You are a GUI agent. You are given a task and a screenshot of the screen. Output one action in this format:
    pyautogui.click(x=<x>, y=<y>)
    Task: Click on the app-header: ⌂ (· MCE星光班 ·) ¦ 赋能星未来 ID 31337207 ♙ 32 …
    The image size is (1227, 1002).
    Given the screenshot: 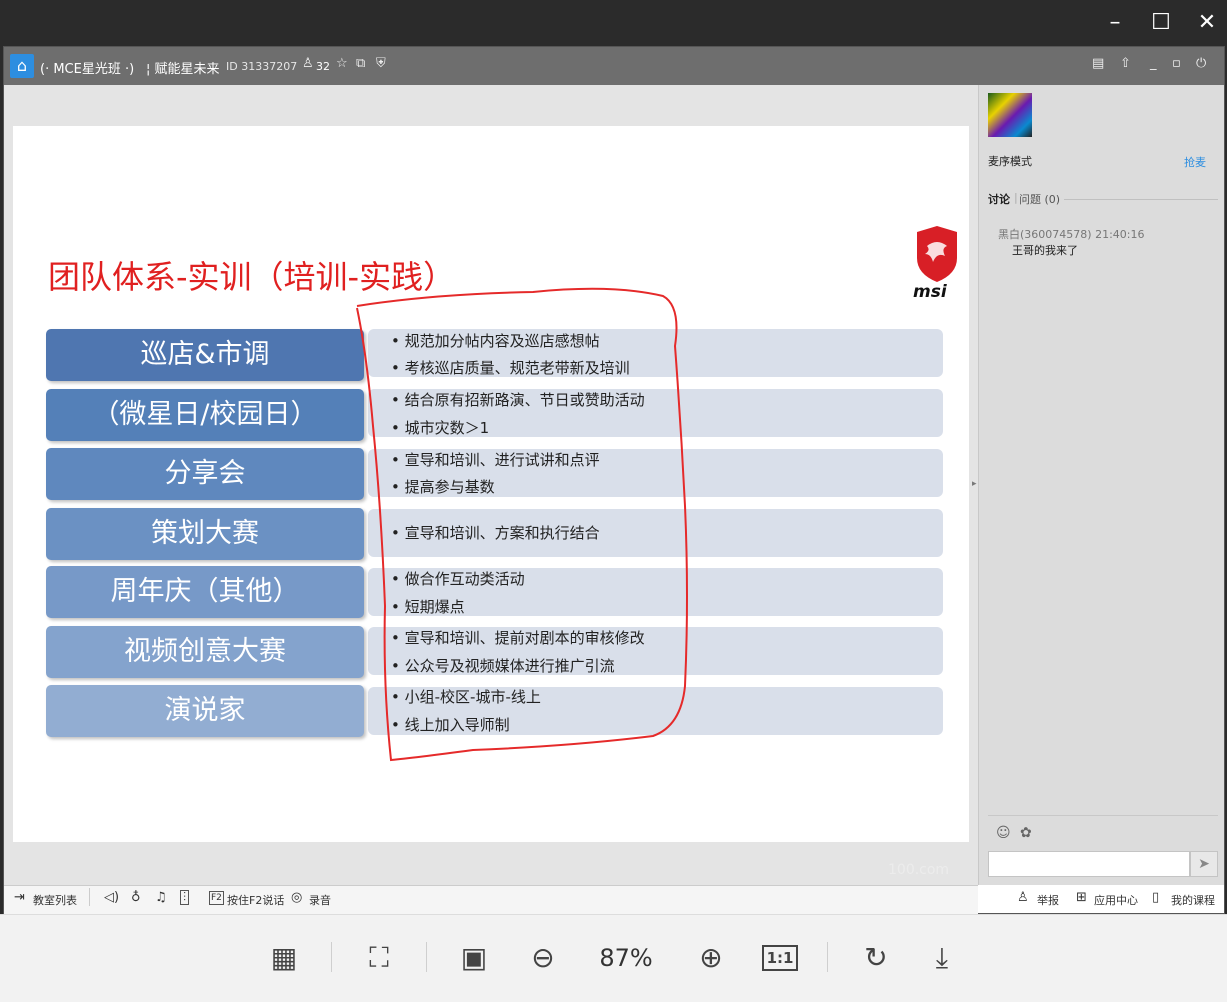 What is the action you would take?
    pyautogui.click(x=614, y=66)
    